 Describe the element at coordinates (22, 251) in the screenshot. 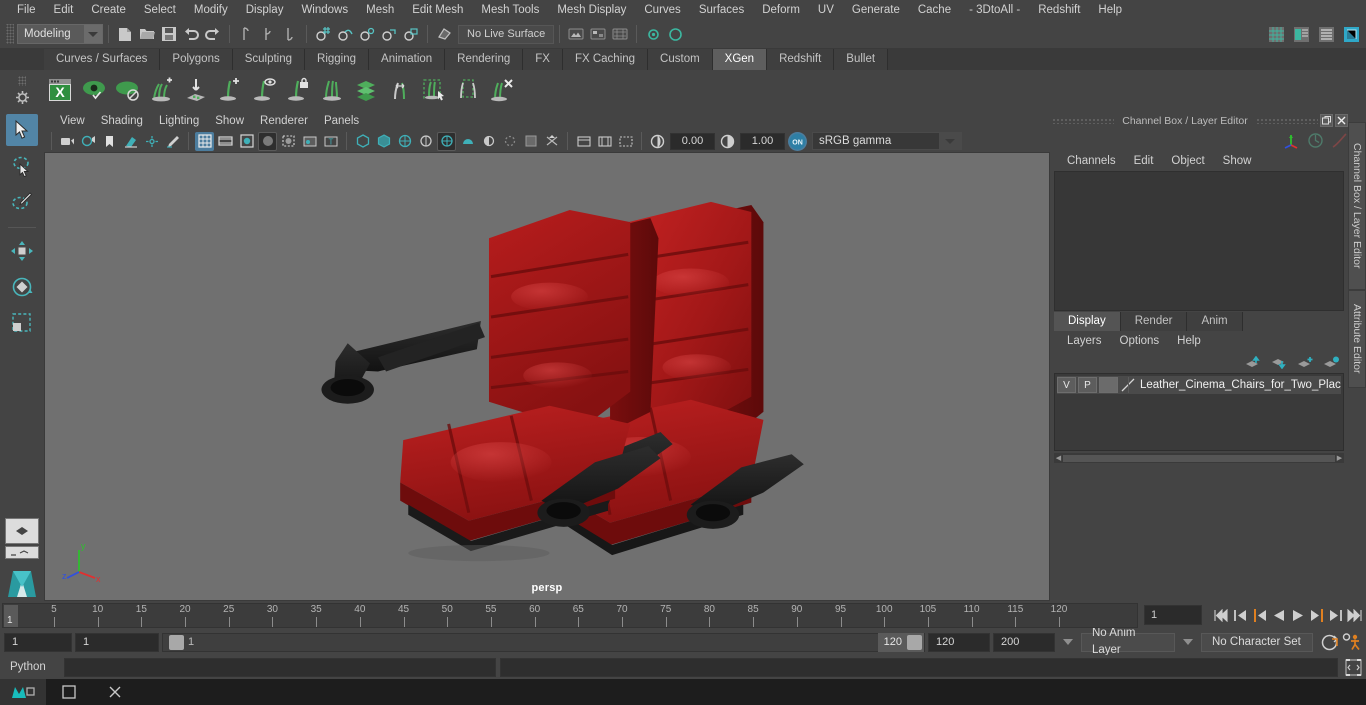

I see `move-tool` at that location.